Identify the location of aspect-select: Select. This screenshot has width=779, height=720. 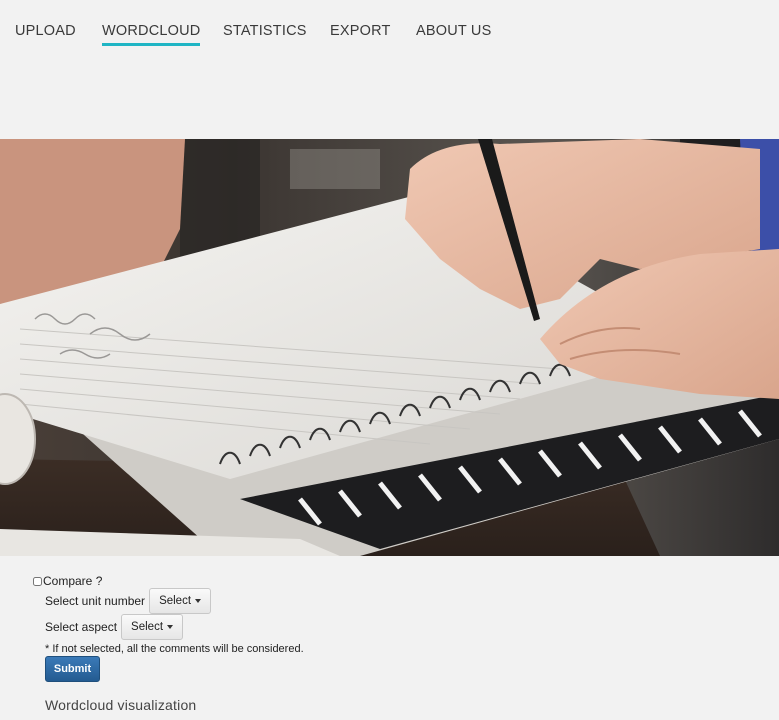
(152, 627).